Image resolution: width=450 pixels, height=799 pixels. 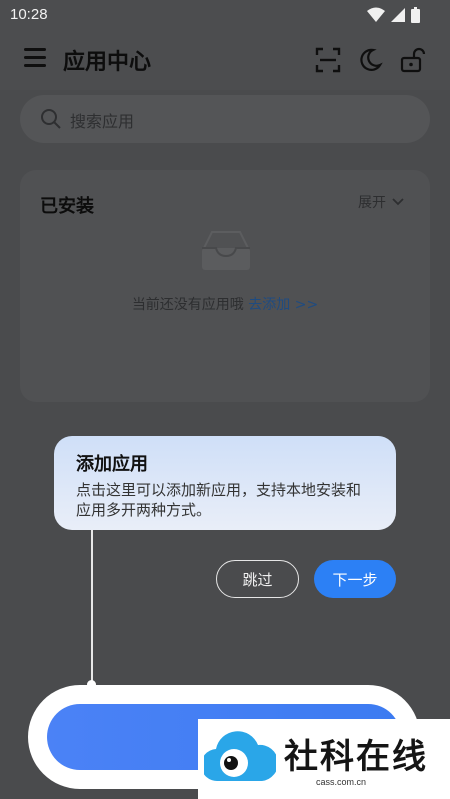 What do you see at coordinates (398, 15) in the screenshot?
I see `signal-icon` at bounding box center [398, 15].